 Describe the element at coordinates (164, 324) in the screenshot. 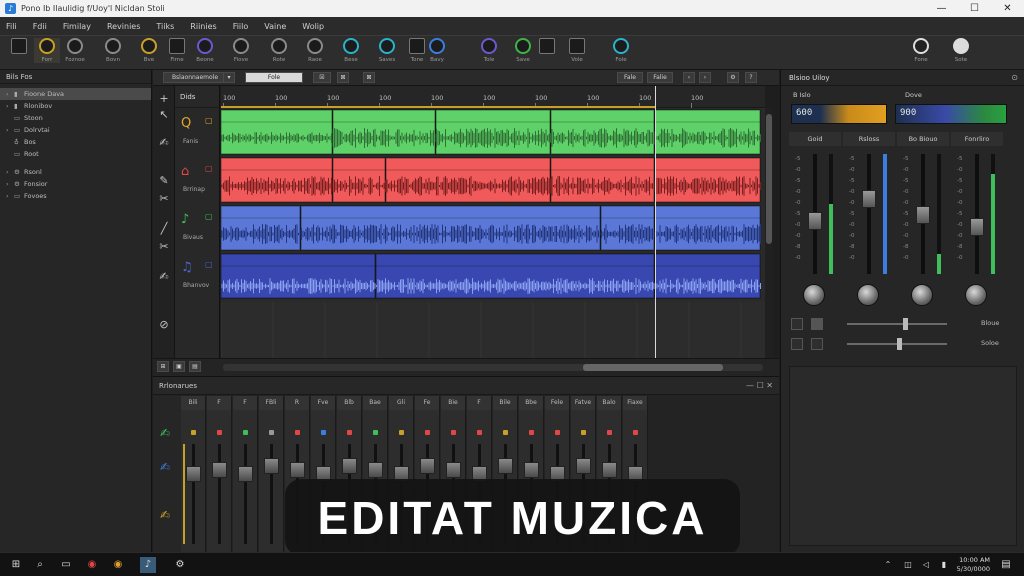

I see `mute-tool-icon: ⊘` at that location.